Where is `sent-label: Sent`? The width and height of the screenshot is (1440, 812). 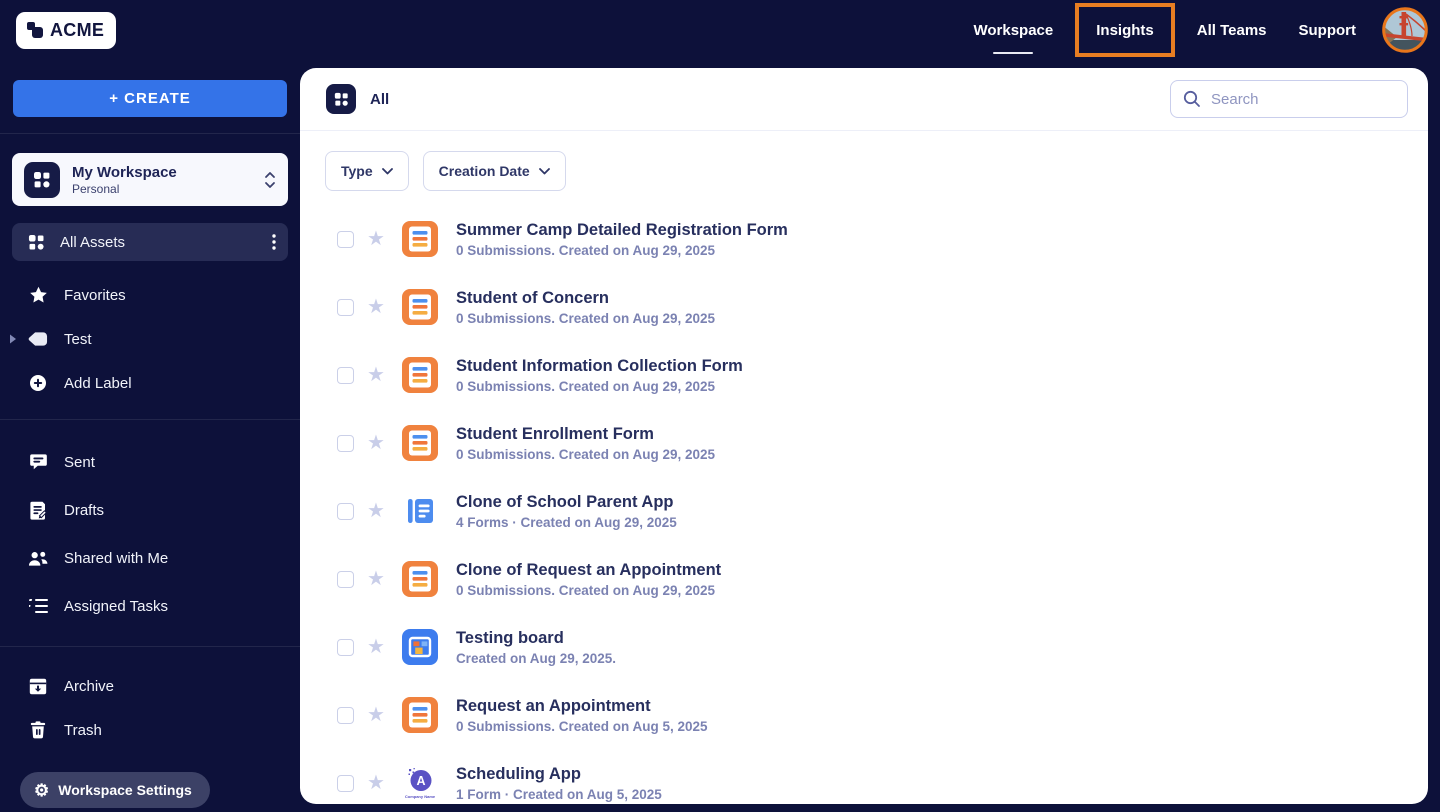 sent-label: Sent is located at coordinates (79, 462).